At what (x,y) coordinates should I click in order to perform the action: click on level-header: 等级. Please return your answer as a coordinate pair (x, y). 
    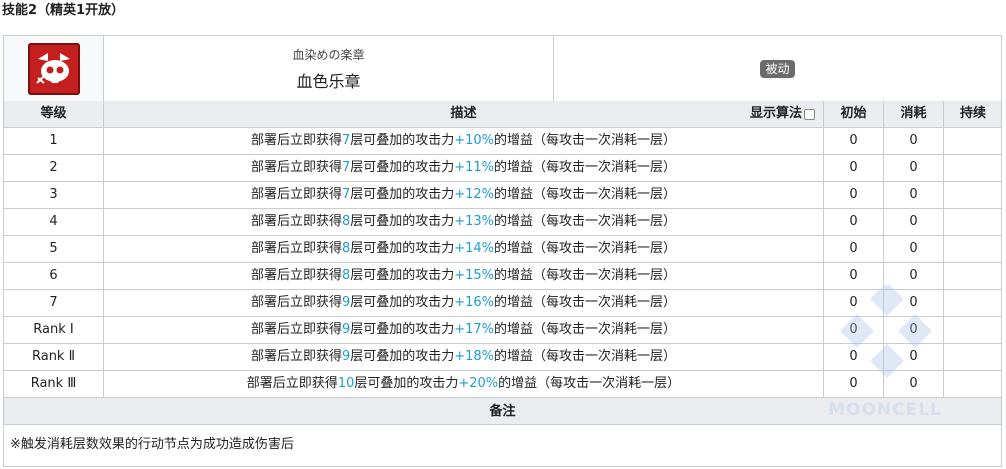
    Looking at the image, I should click on (54, 114).